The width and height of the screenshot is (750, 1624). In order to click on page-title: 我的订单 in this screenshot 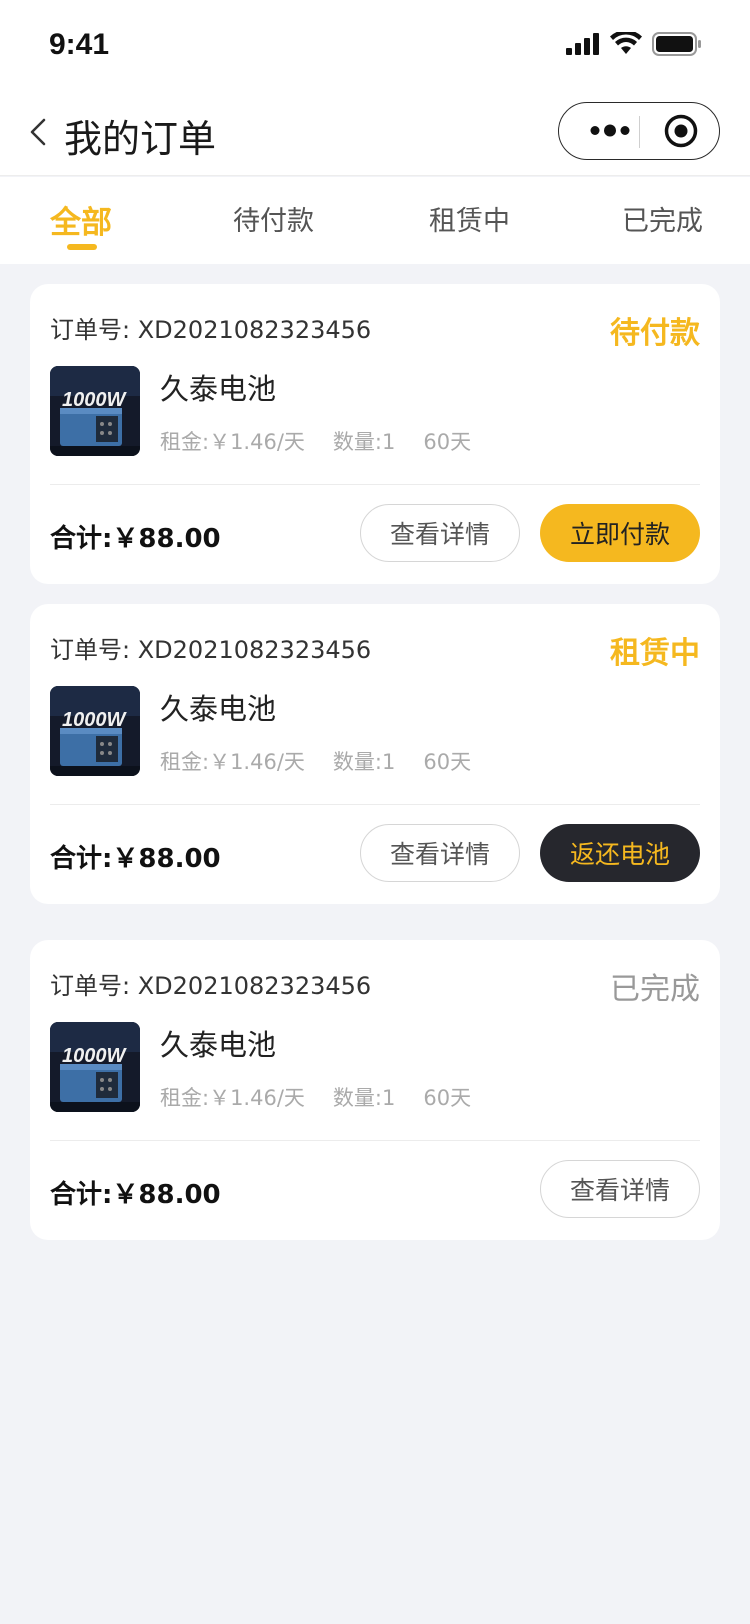, I will do `click(140, 139)`.